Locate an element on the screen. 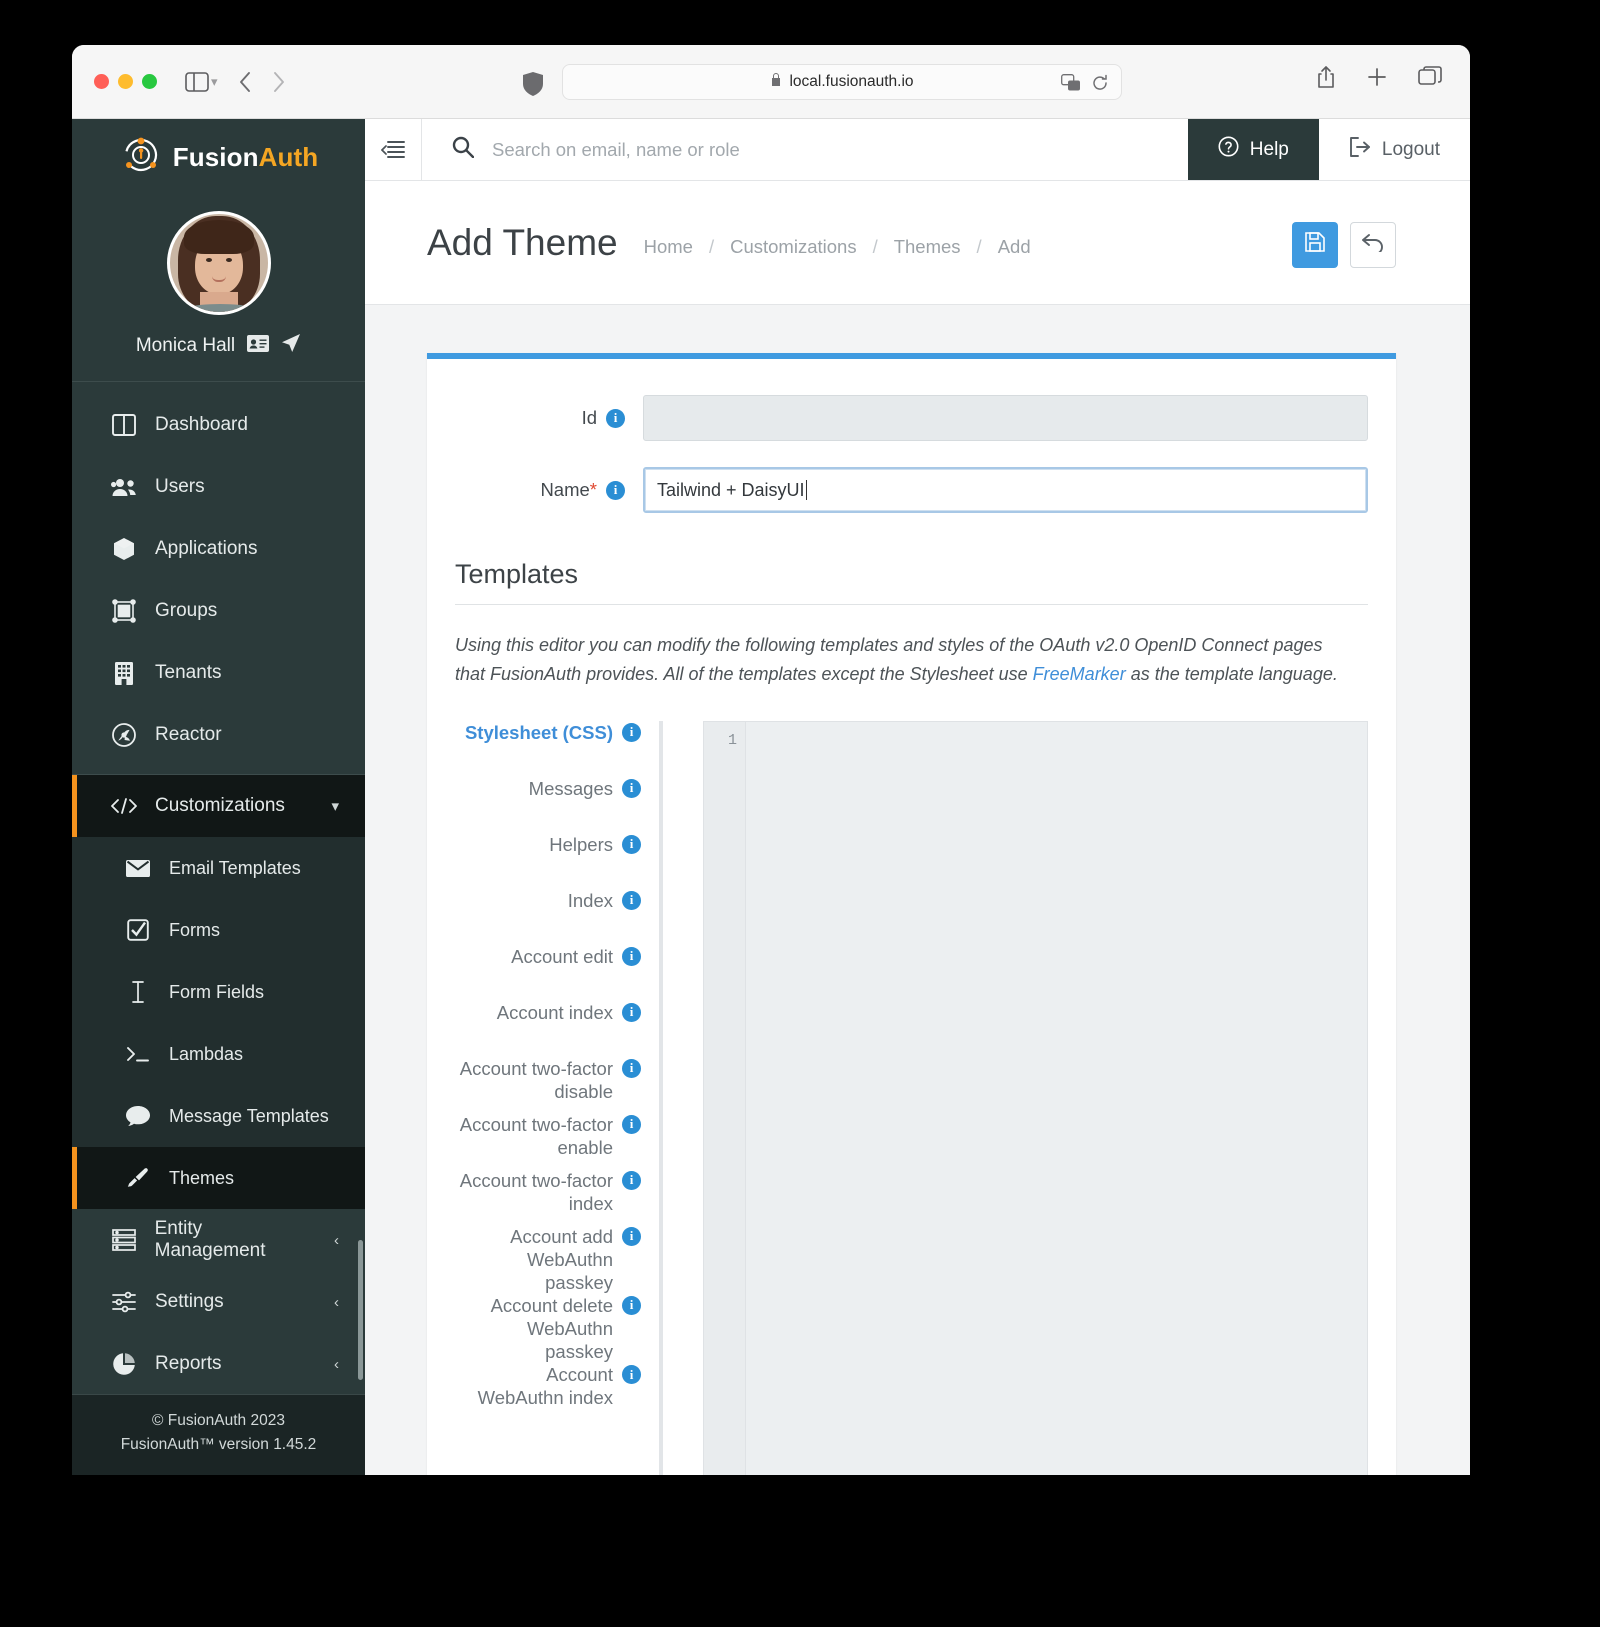  reload-icon is located at coordinates (1100, 85).